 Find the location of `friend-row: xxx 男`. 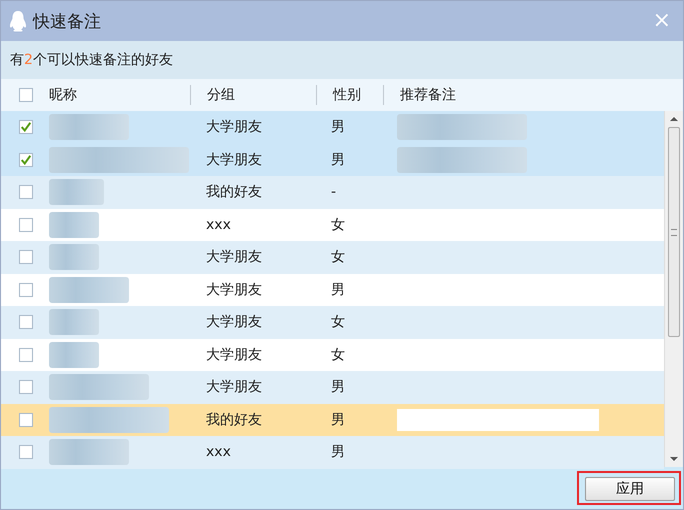

friend-row: xxx 男 is located at coordinates (332, 452).